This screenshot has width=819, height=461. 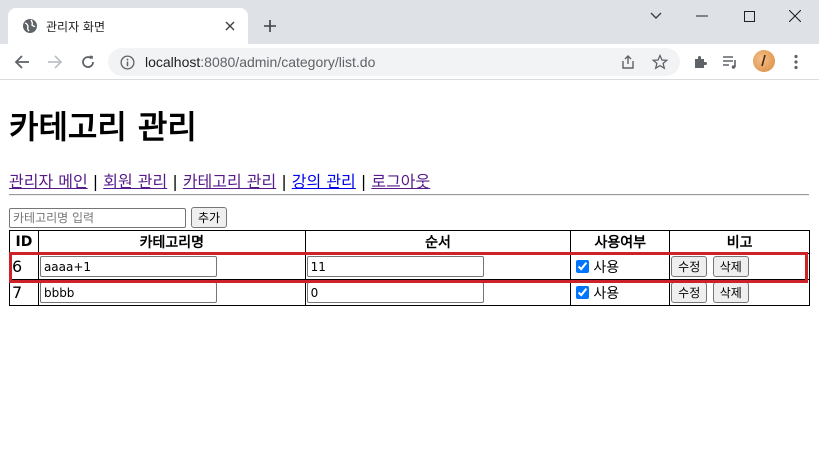 I want to click on tab-title: 관리자 화면, so click(x=76, y=26).